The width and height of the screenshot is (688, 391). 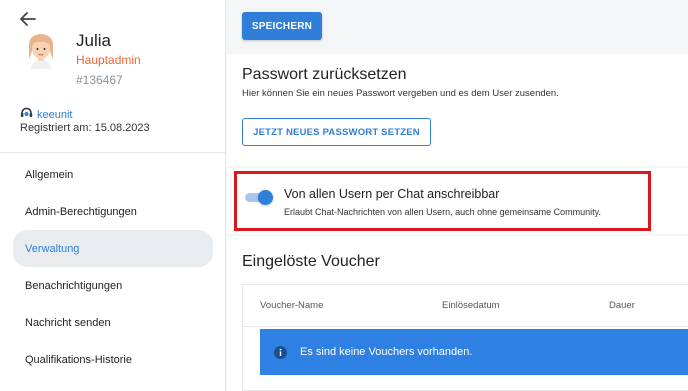 I want to click on empty-vouchers-alert: Es sind keine Vouchers vorhanden., so click(x=474, y=352).